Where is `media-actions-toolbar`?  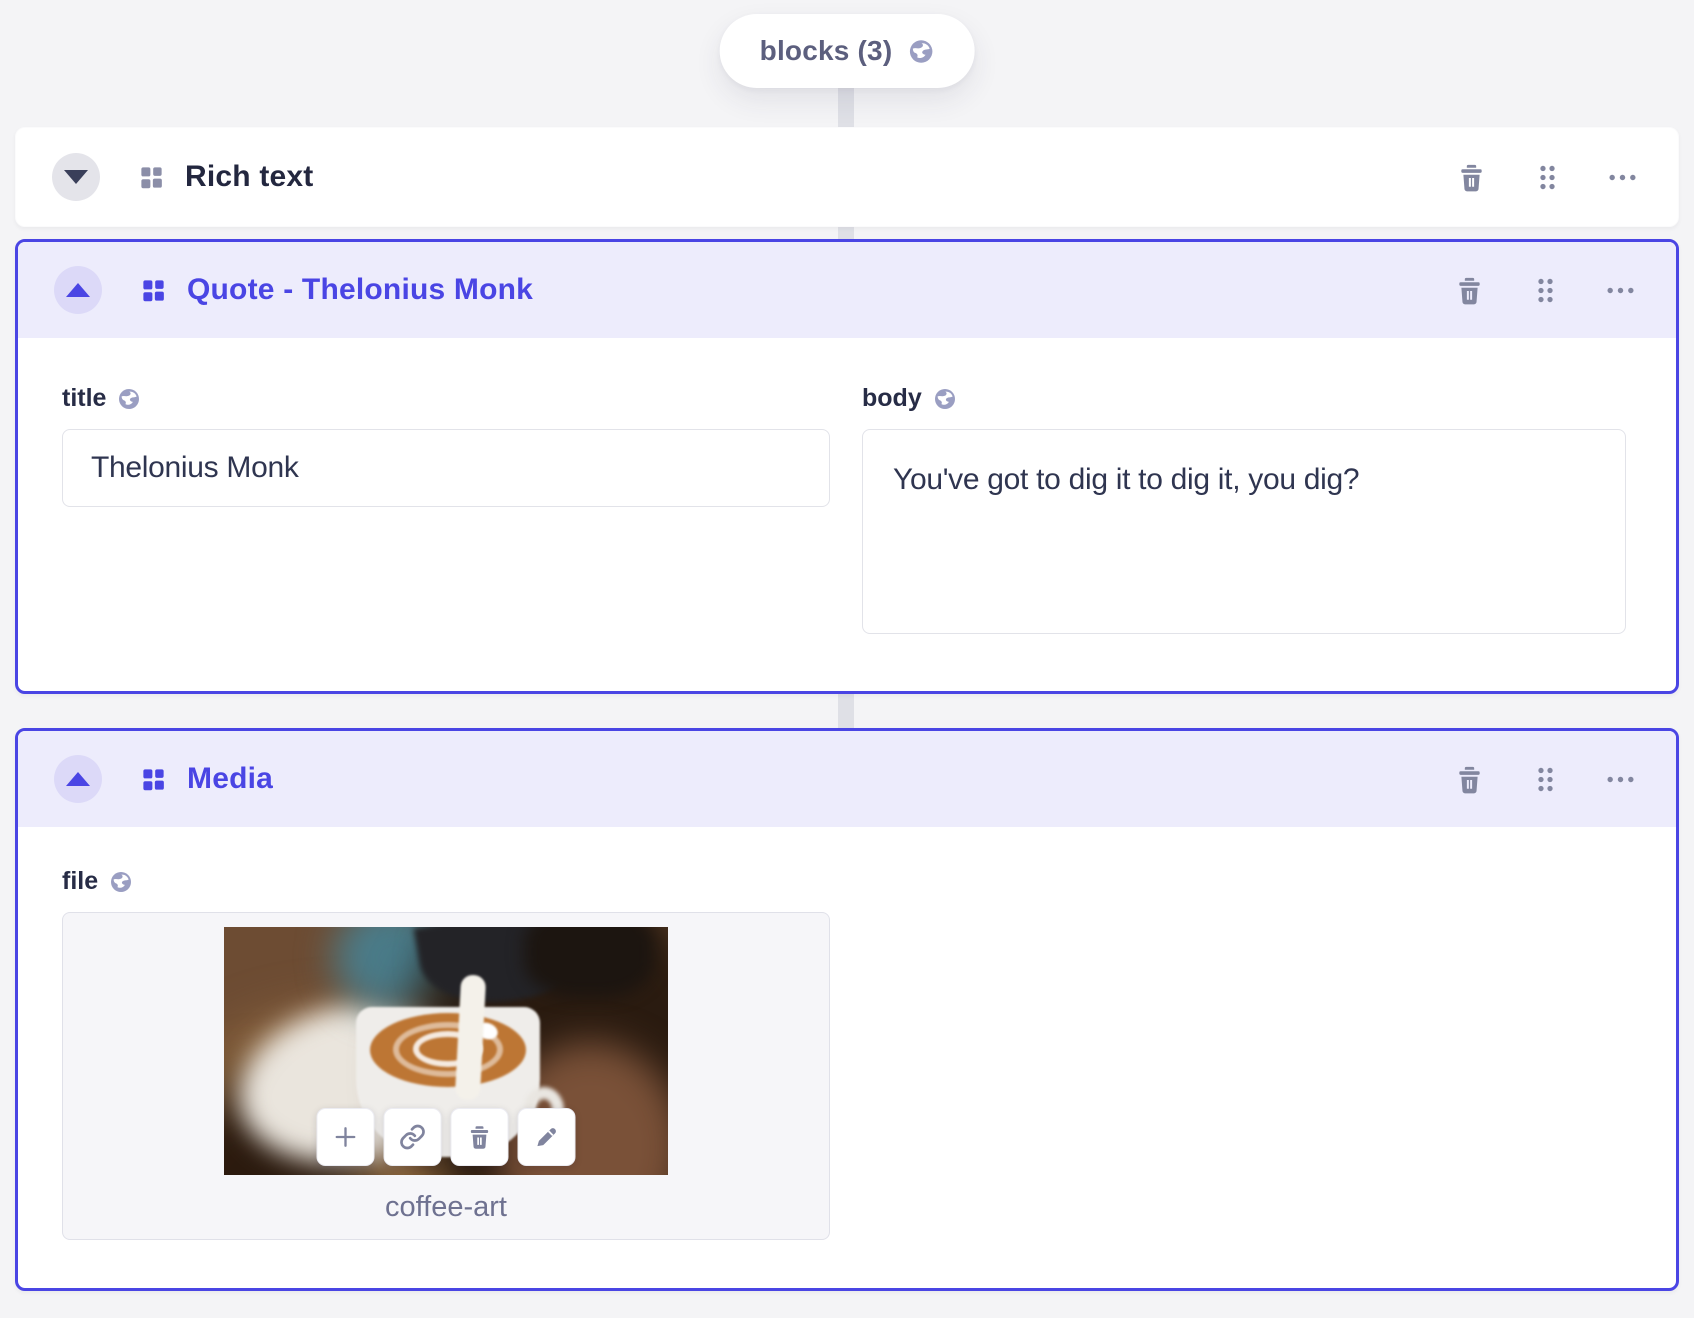 media-actions-toolbar is located at coordinates (446, 1137).